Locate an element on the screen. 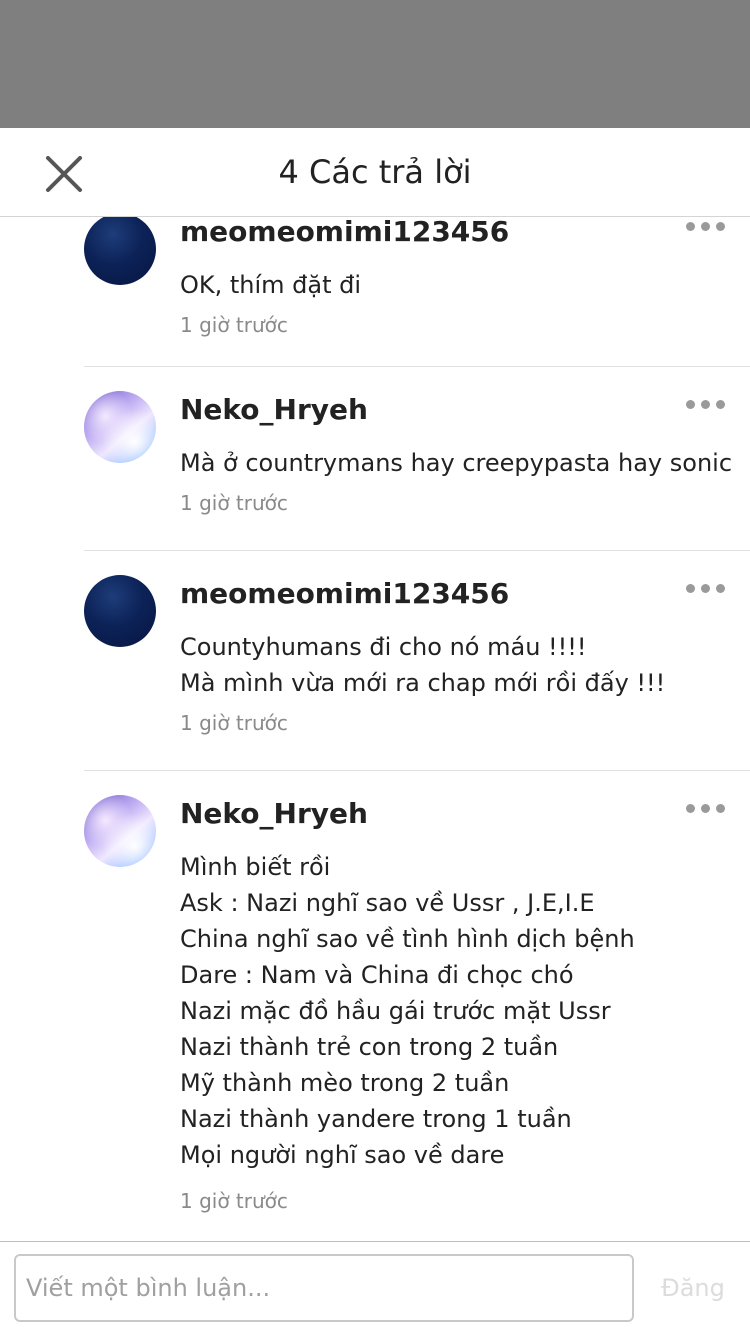 The image size is (750, 1334). comment-input is located at coordinates (324, 1288).